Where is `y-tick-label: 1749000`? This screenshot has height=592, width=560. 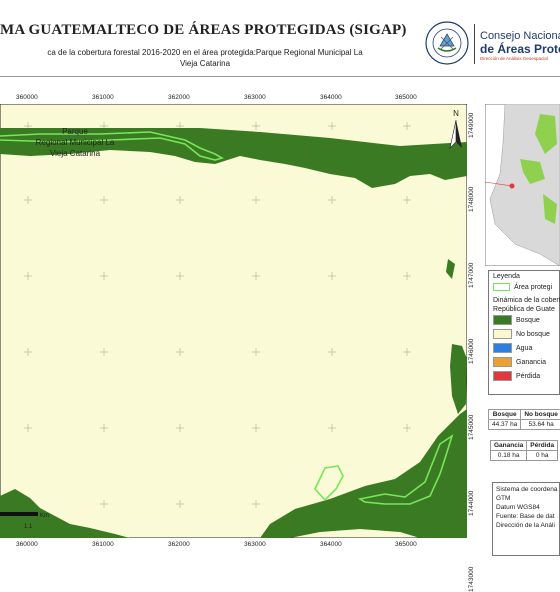 y-tick-label: 1749000 is located at coordinates (471, 125).